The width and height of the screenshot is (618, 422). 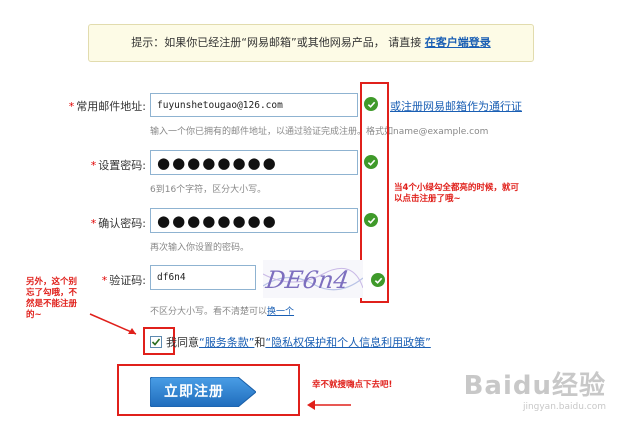 I want to click on email-input: fuyunshetougao@126.com, so click(x=254, y=105).